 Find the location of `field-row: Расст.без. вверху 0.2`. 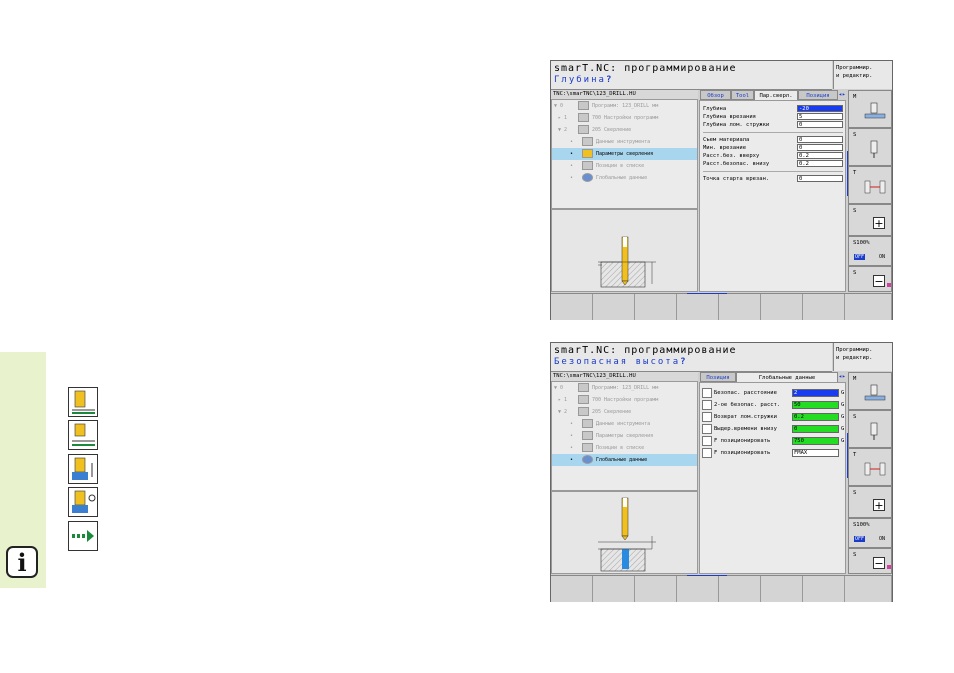

field-row: Расст.без. вверху 0.2 is located at coordinates (773, 156).